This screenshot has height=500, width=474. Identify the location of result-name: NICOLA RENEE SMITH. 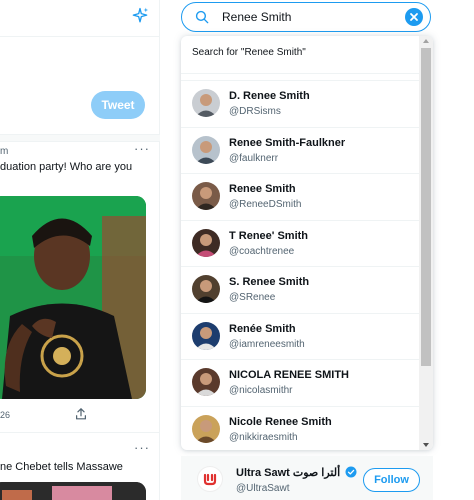
(289, 375).